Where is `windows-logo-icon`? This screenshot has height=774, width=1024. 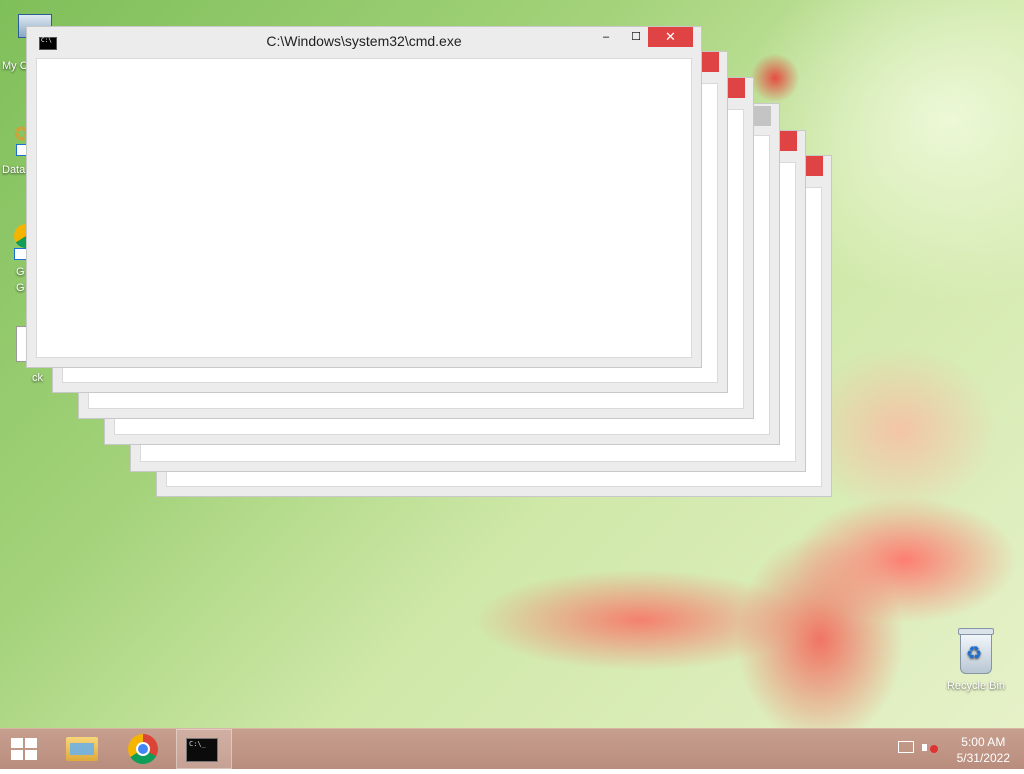
windows-logo-icon is located at coordinates (24, 749).